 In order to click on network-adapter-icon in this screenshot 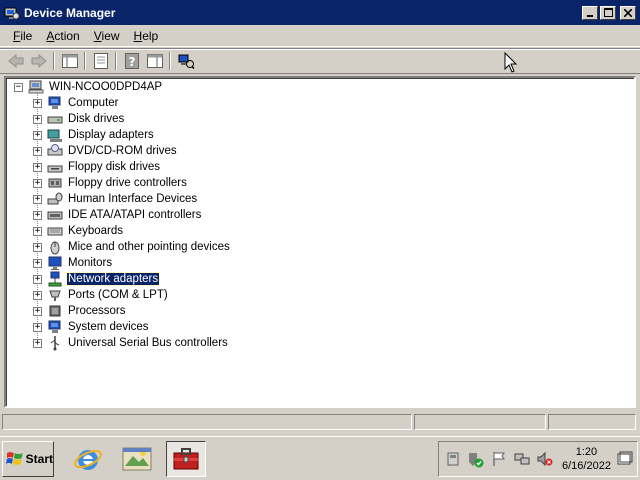, I will do `click(55, 279)`.